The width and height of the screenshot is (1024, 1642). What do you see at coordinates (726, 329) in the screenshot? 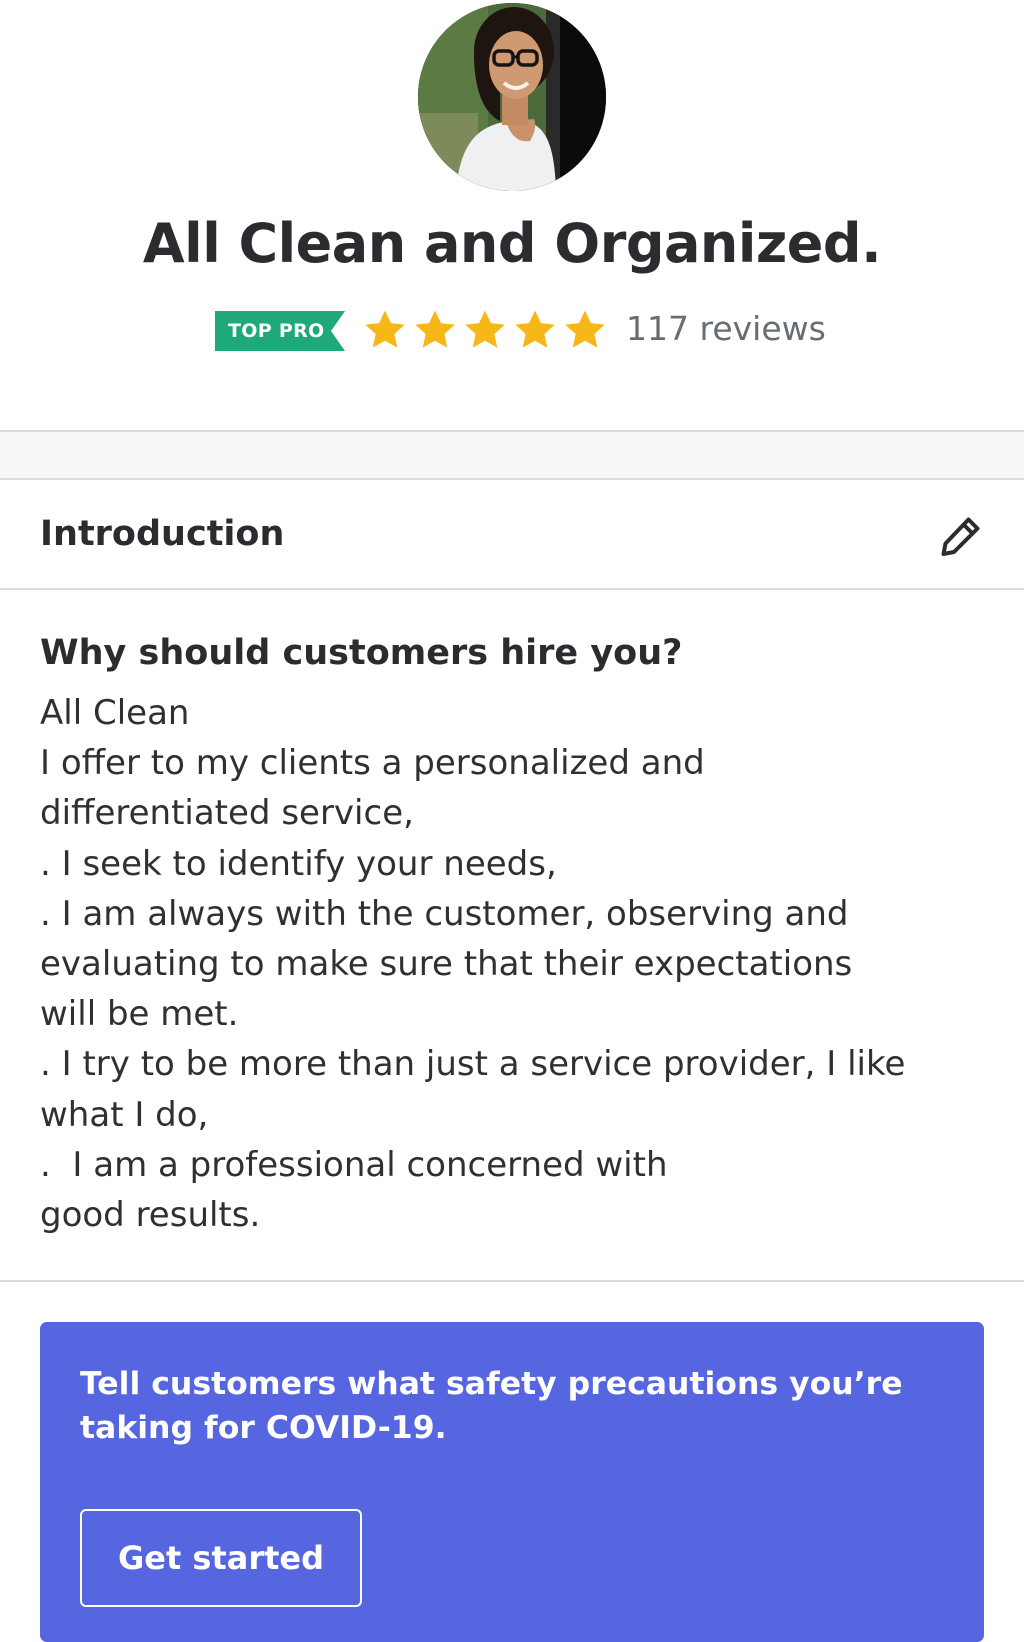
I see `review-count: 117 reviews` at bounding box center [726, 329].